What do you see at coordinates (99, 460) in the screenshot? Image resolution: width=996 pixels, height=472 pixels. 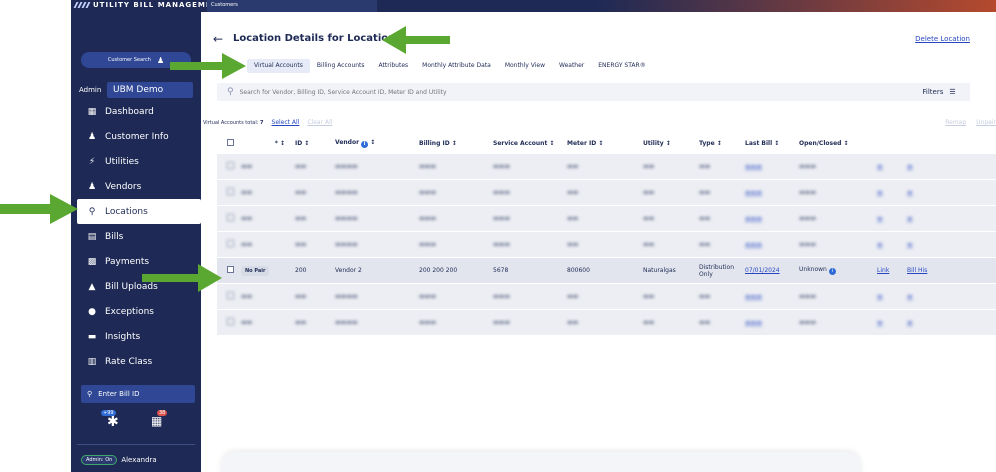 I see `admin-toggle: Admin: On` at bounding box center [99, 460].